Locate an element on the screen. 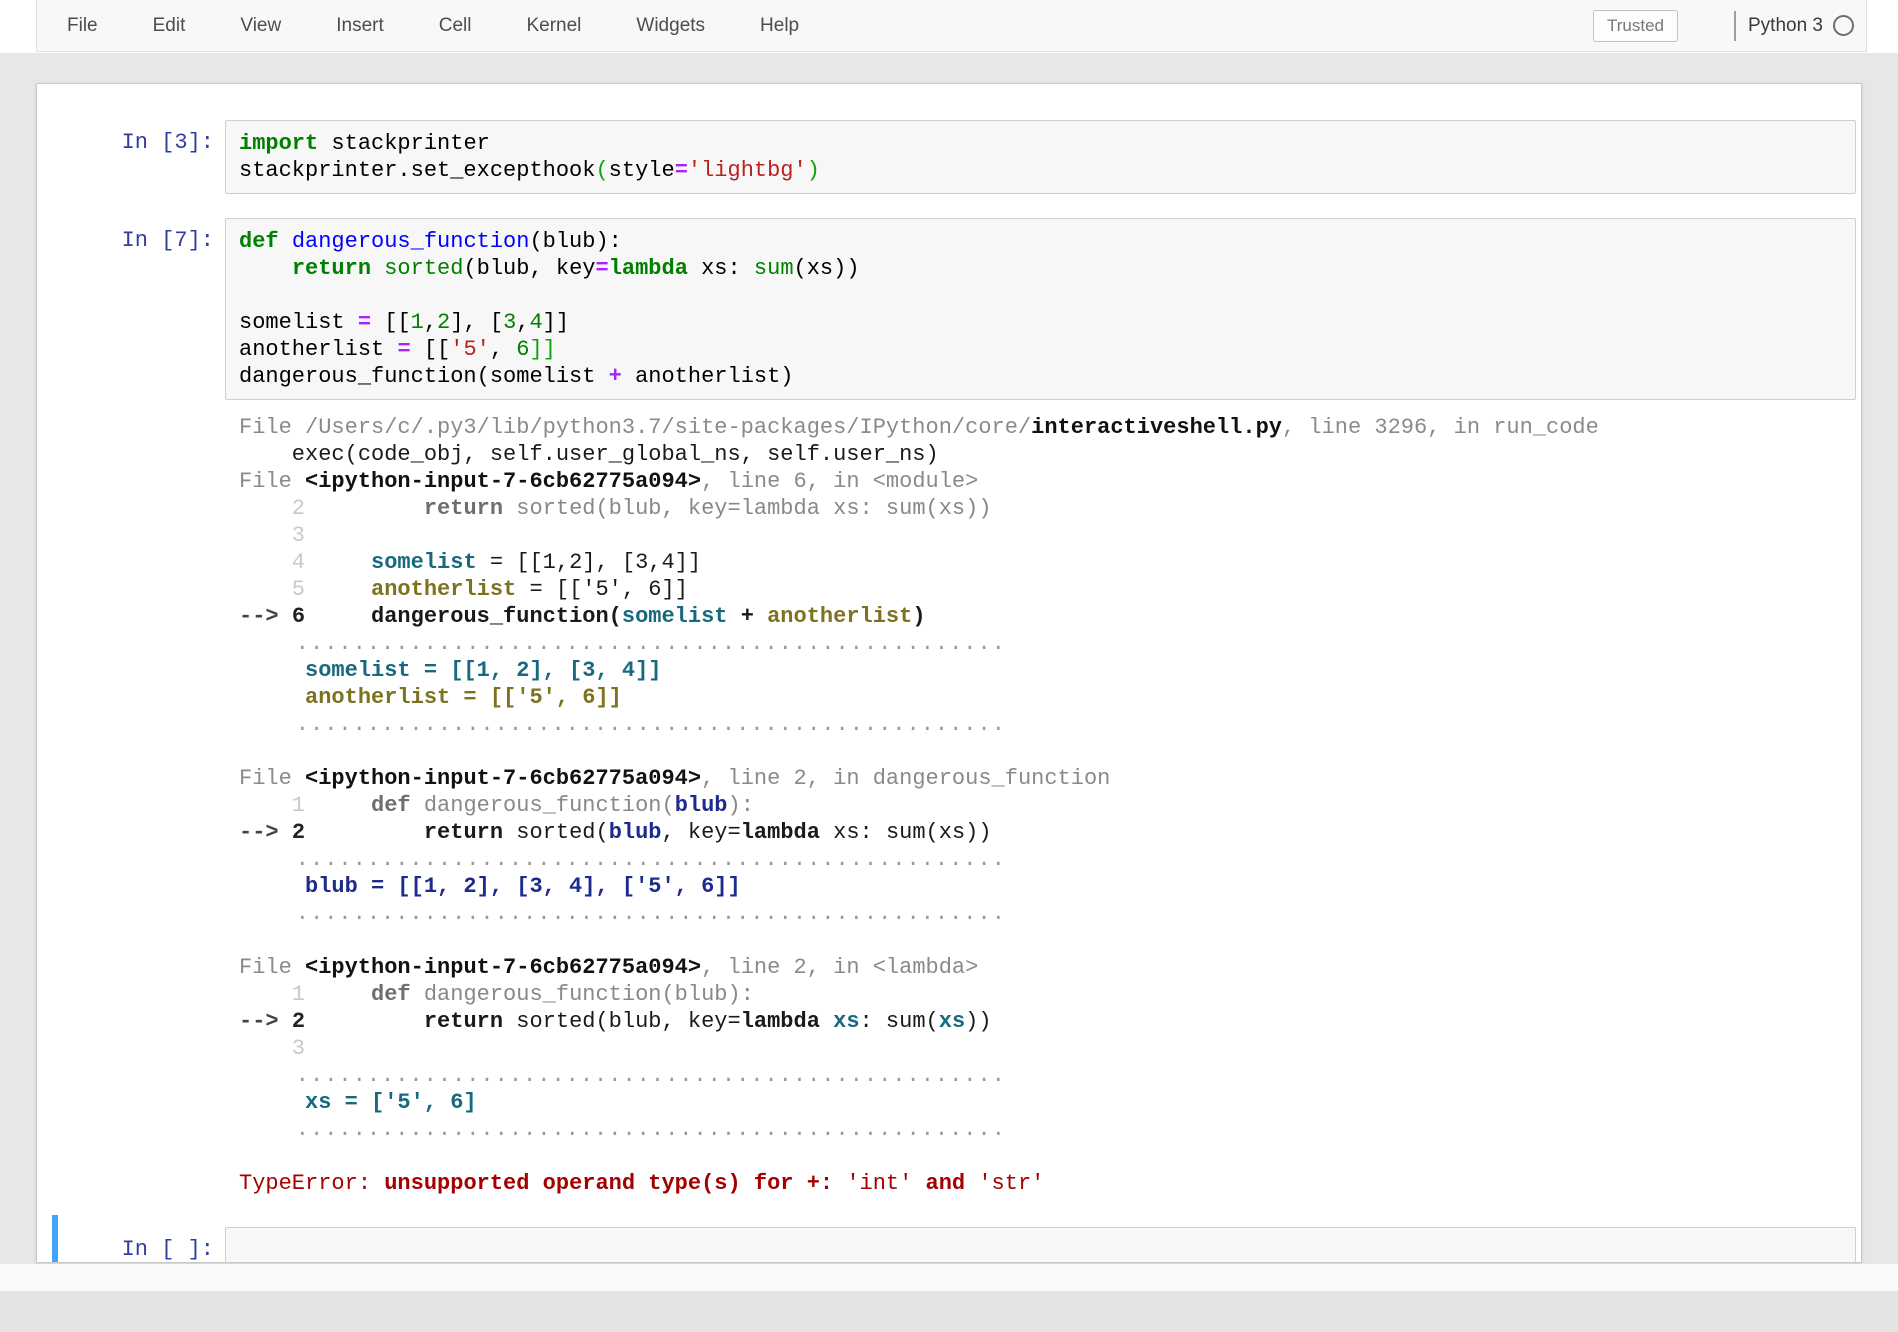  menu-divider is located at coordinates (1735, 25).